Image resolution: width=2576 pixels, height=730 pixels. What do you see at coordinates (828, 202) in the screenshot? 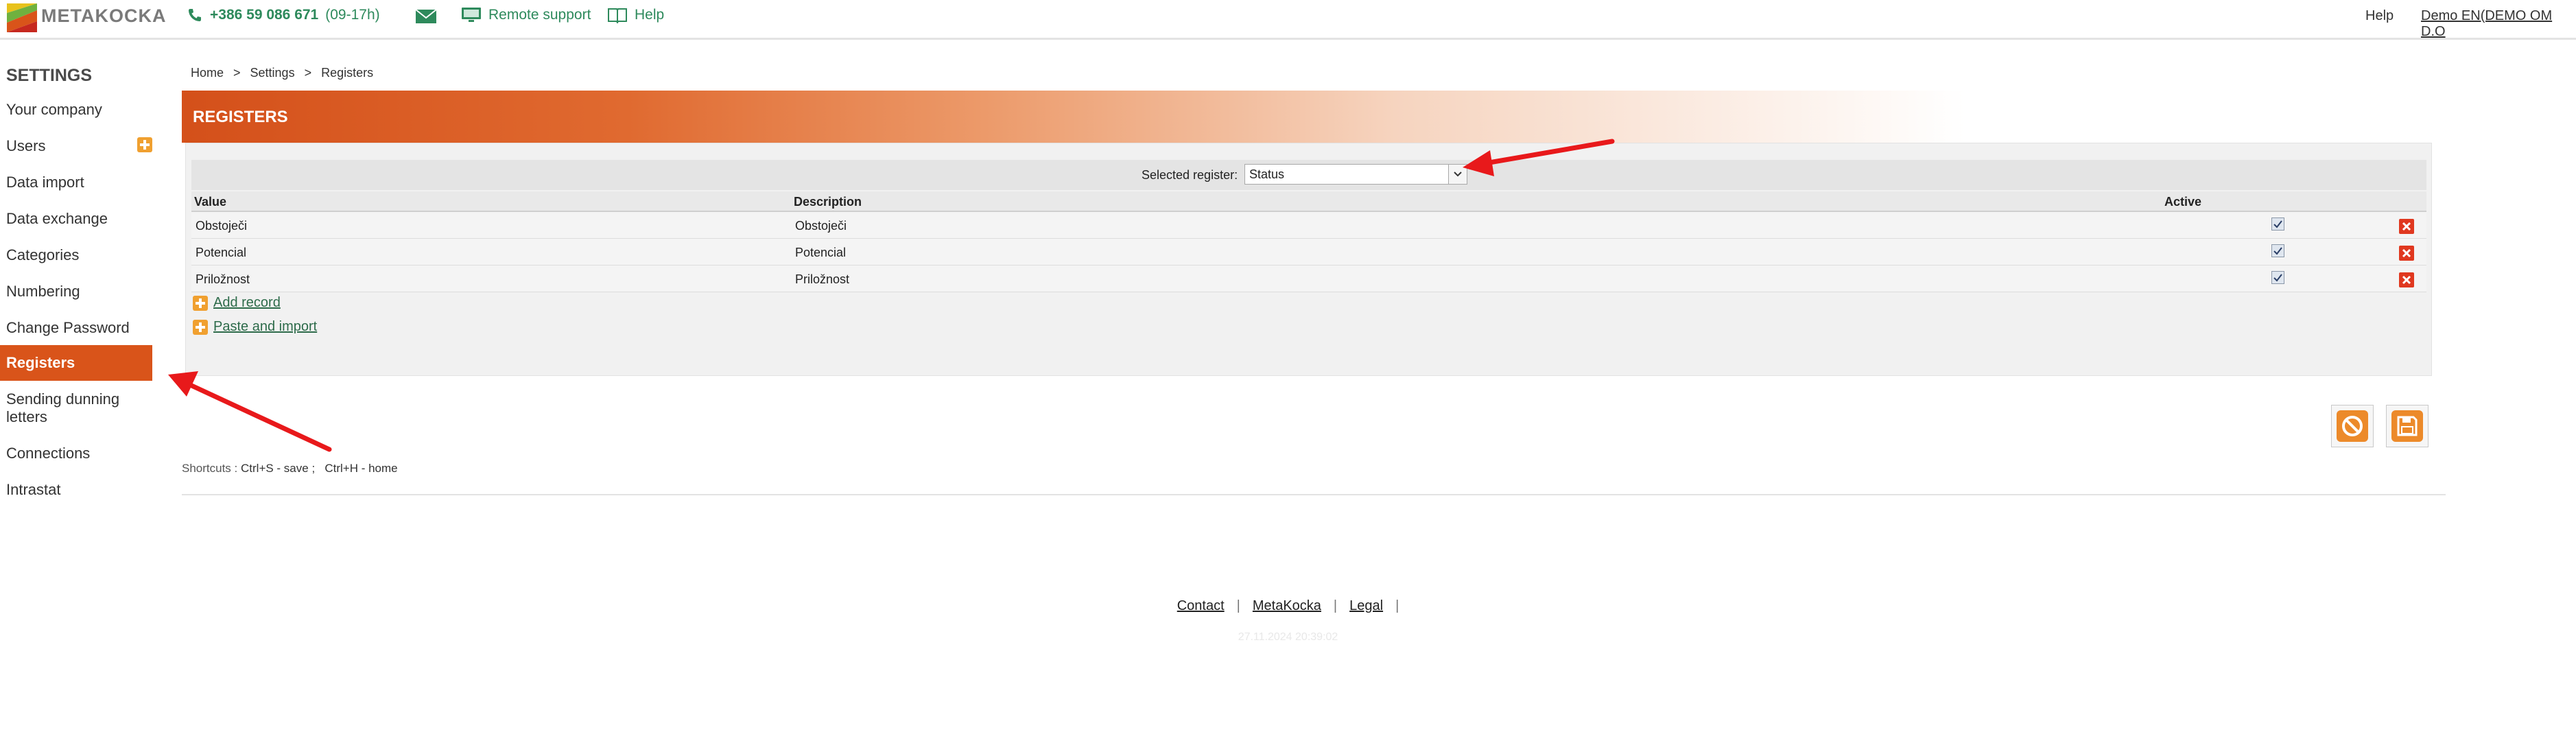
I see `column-header-description: Description` at bounding box center [828, 202].